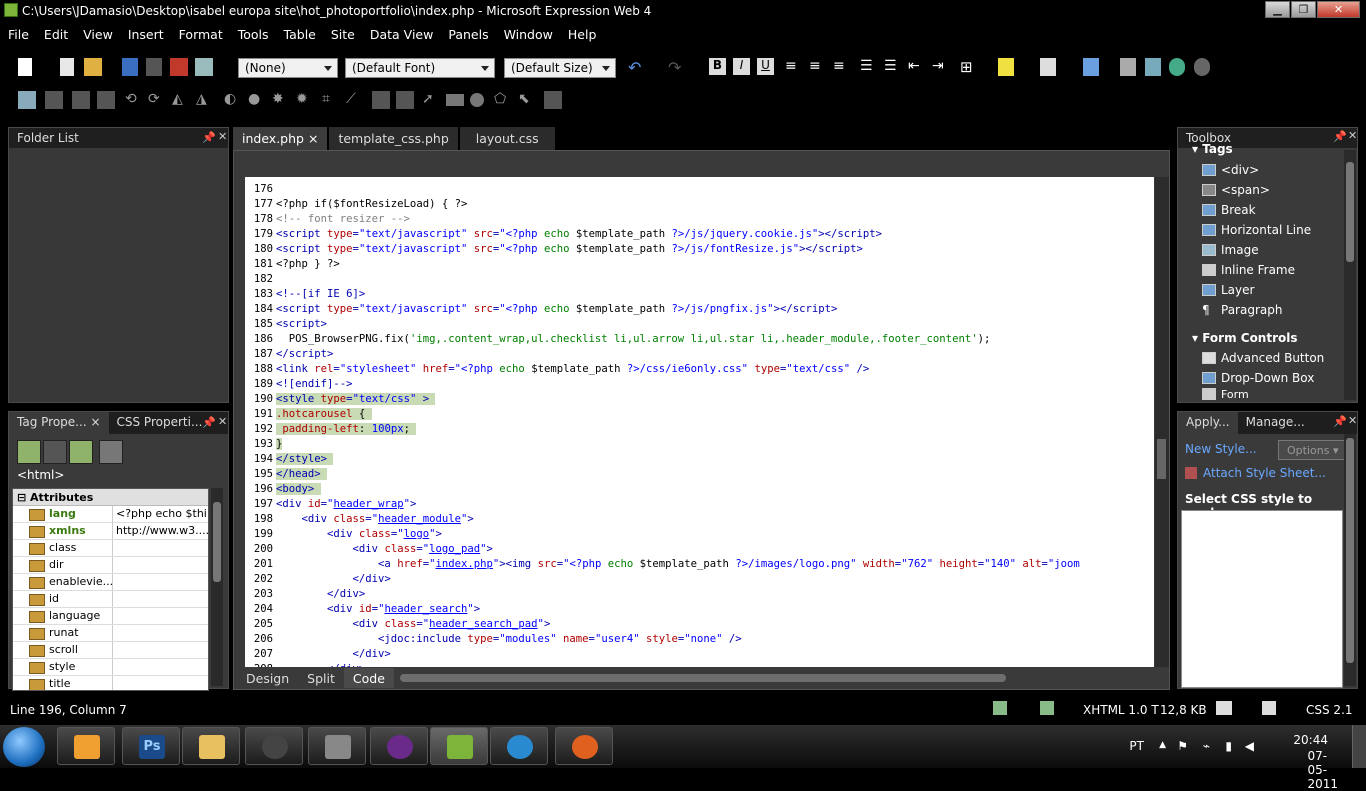 This screenshot has height=791, width=1366. Describe the element at coordinates (703, 678) in the screenshot. I see `editor-horizontal-scrollbar` at that location.